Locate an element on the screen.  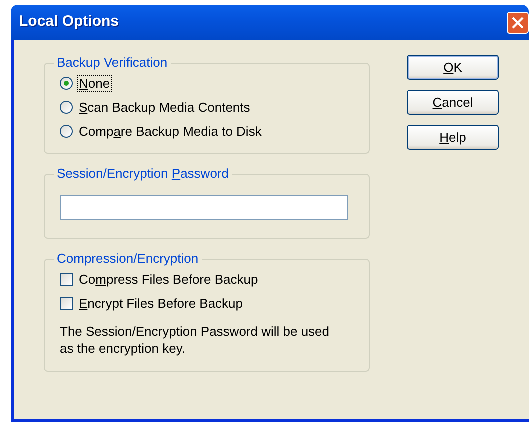
radio-label: None is located at coordinates (94, 83).